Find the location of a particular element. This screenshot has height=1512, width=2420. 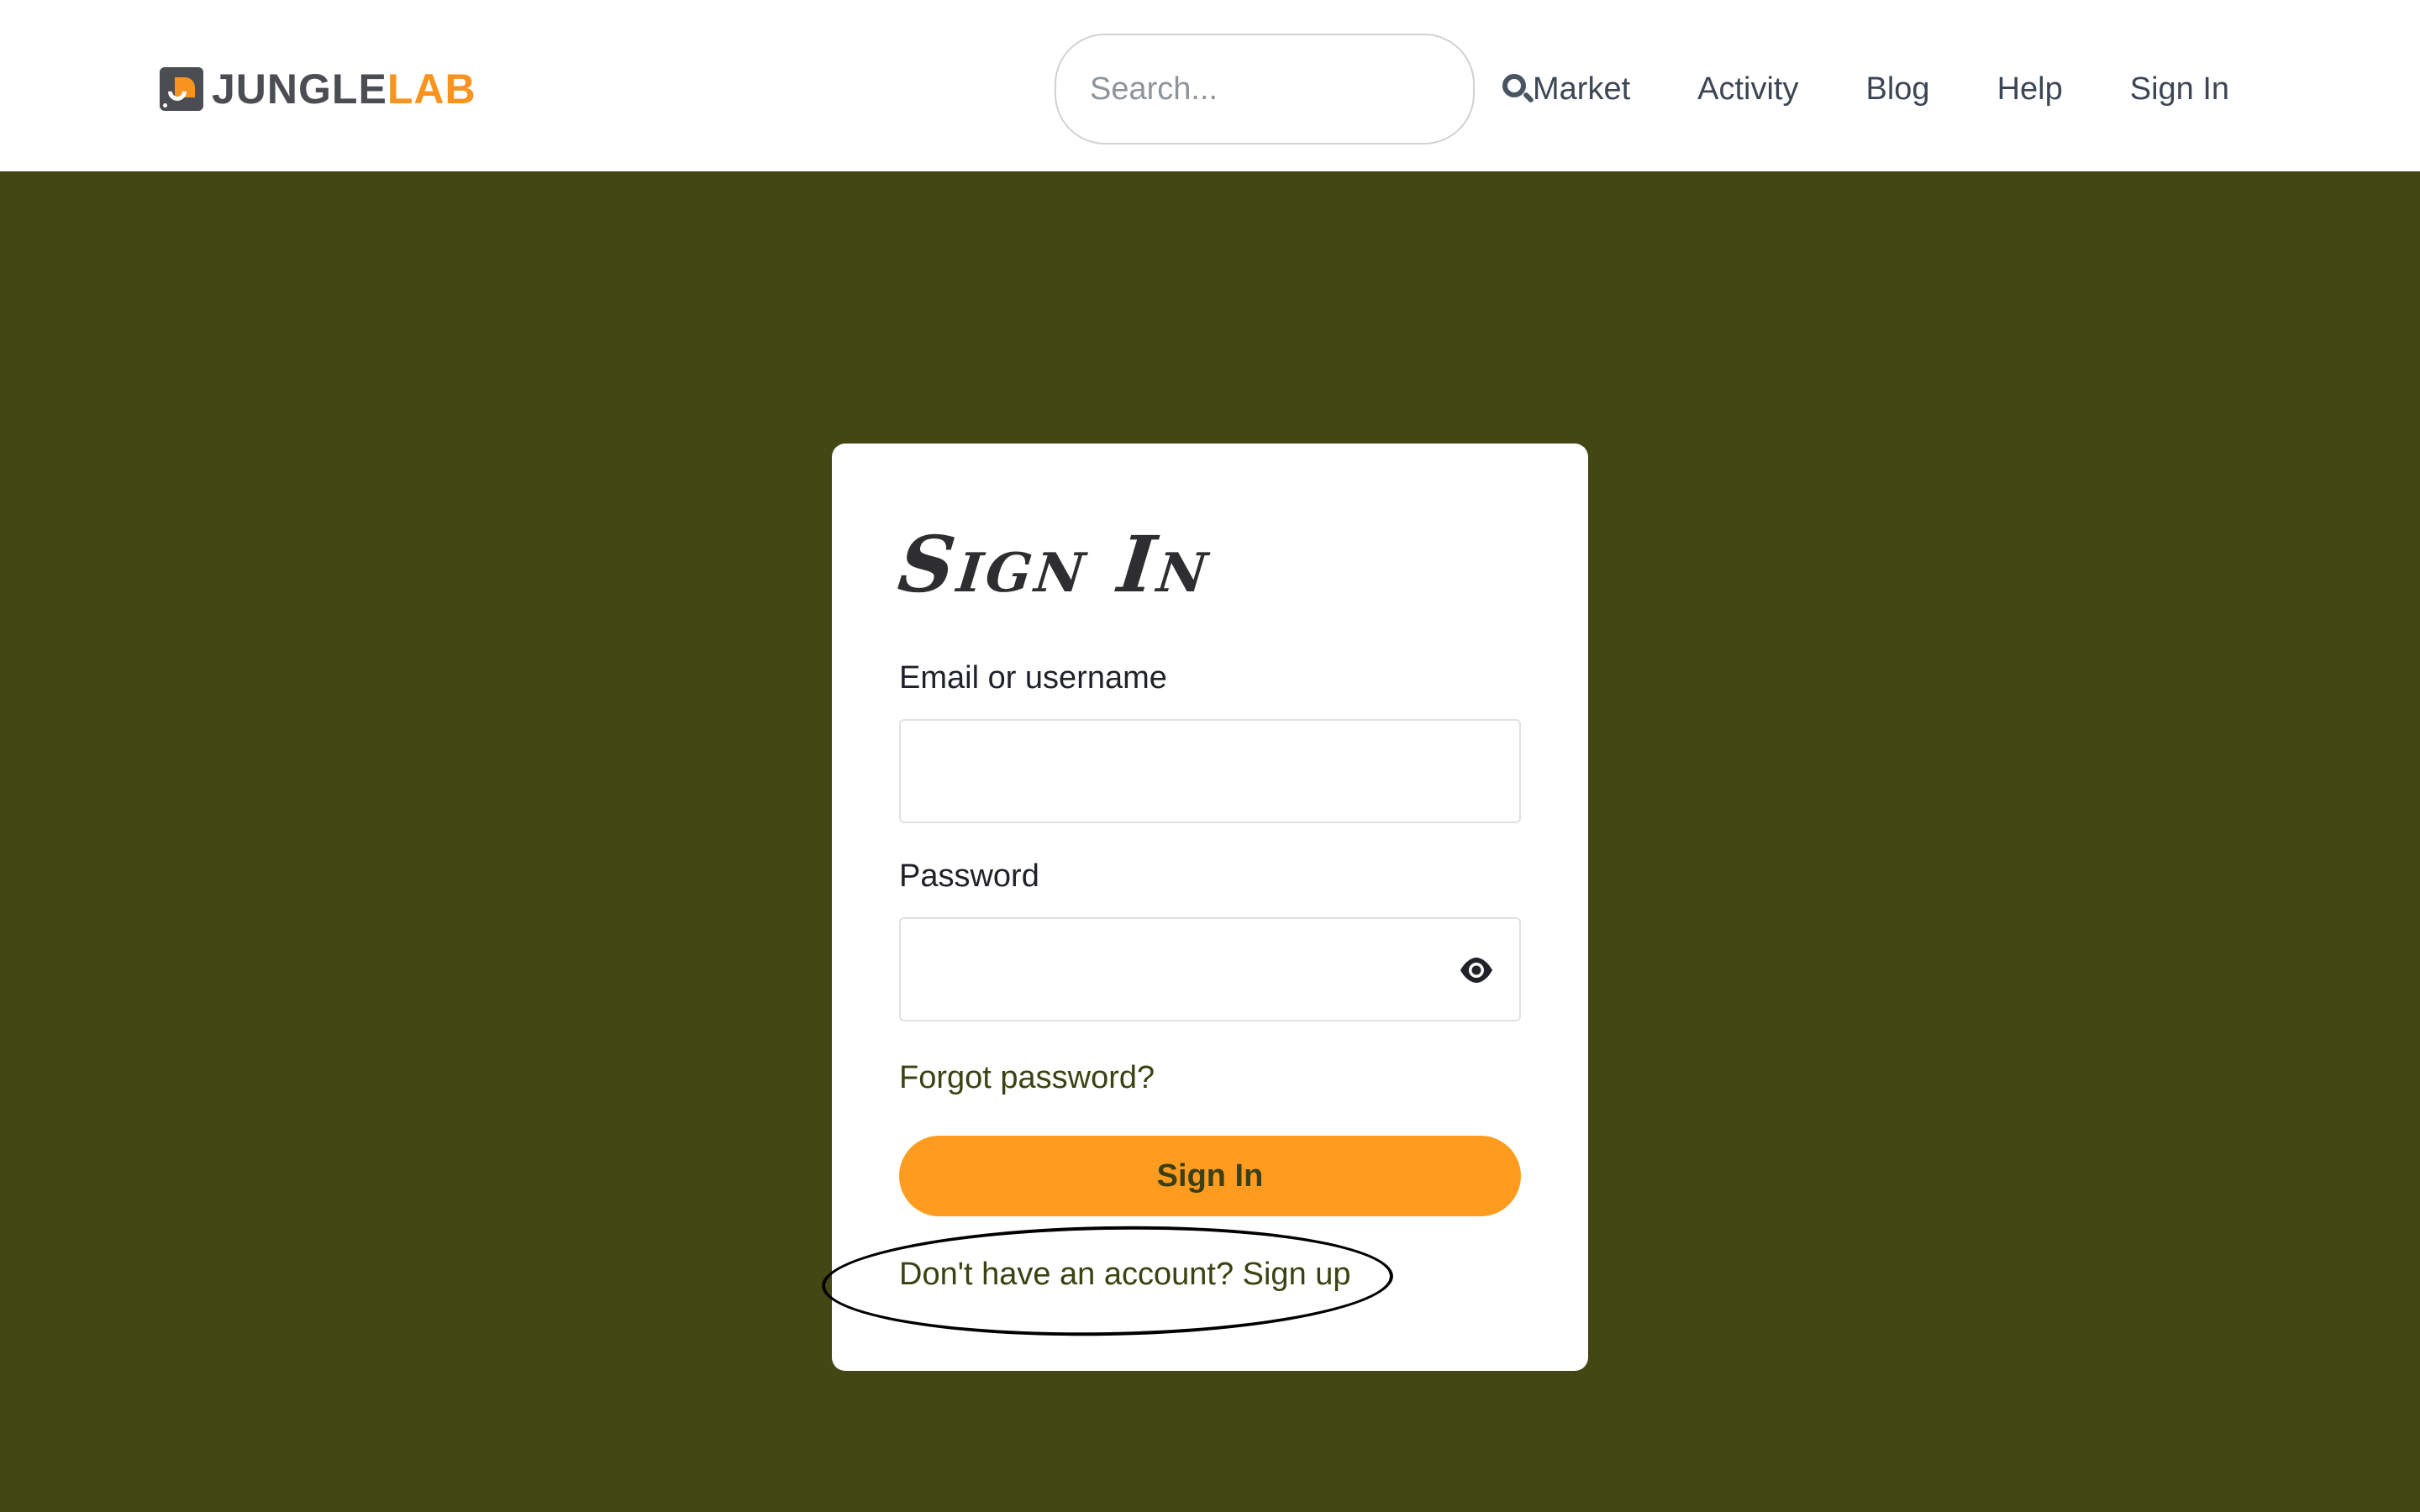

logo-text-accent: LAB is located at coordinates (432, 89).